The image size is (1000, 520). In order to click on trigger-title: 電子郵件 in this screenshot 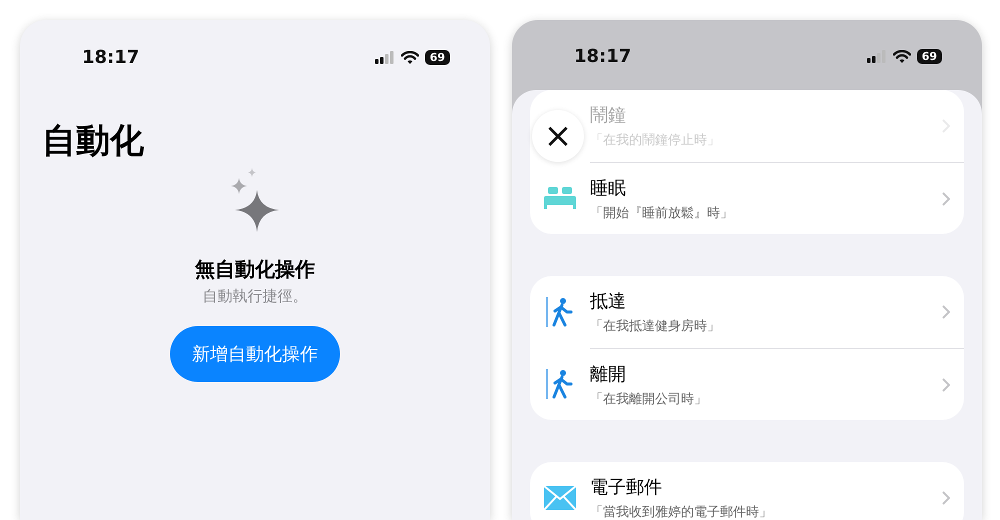, I will do `click(766, 487)`.